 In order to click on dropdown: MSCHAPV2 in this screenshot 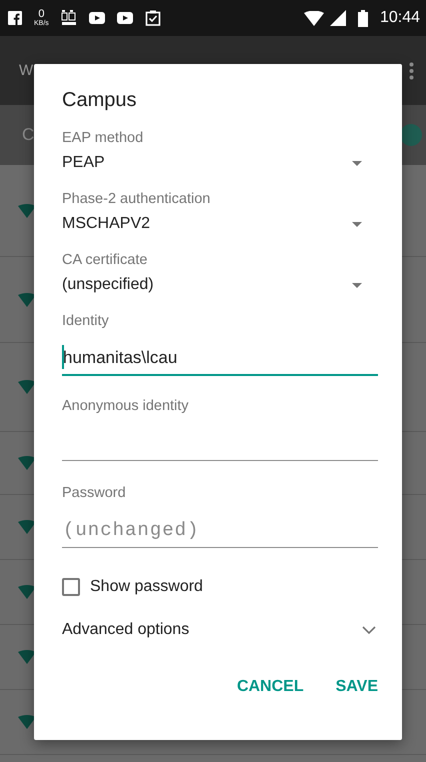, I will do `click(220, 224)`.